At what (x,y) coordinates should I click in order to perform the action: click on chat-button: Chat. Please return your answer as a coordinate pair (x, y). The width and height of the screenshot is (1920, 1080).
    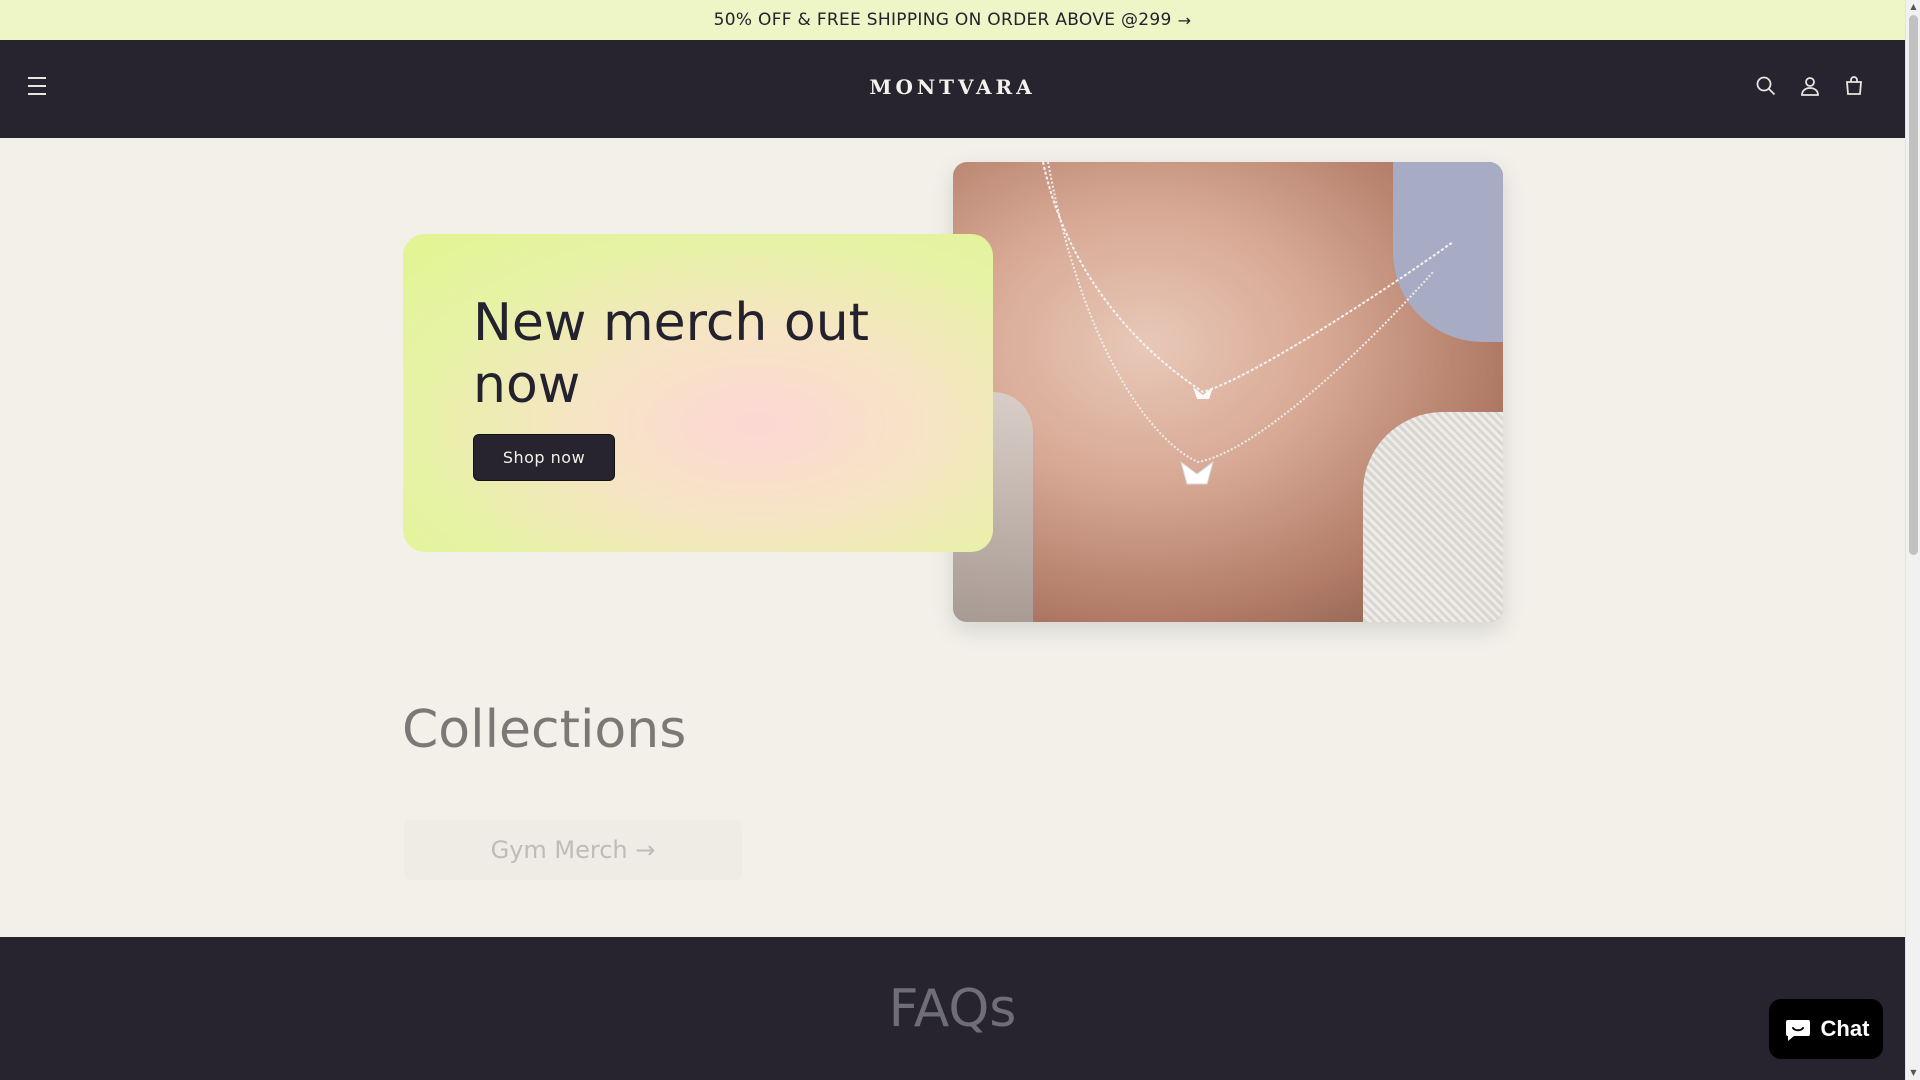
    Looking at the image, I should click on (1826, 1029).